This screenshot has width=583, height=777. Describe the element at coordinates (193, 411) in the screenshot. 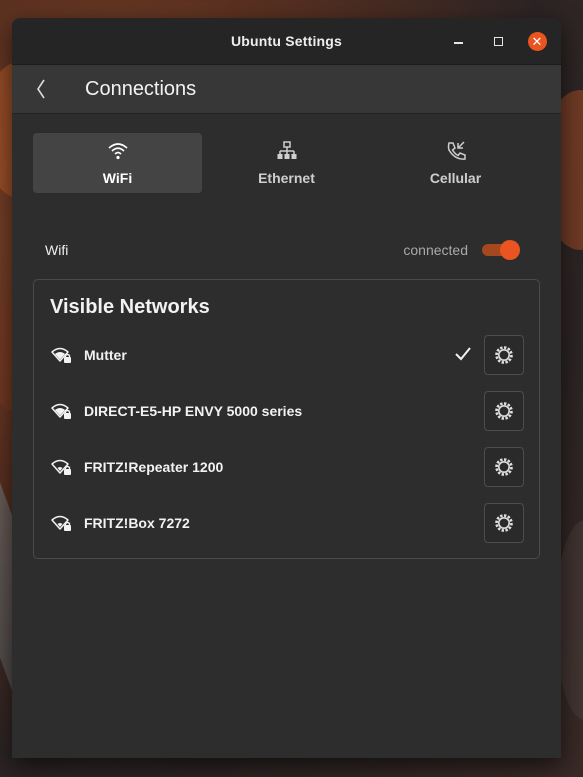

I see `network-name: DIRECT-E5-HP ENVY 5000 series` at that location.